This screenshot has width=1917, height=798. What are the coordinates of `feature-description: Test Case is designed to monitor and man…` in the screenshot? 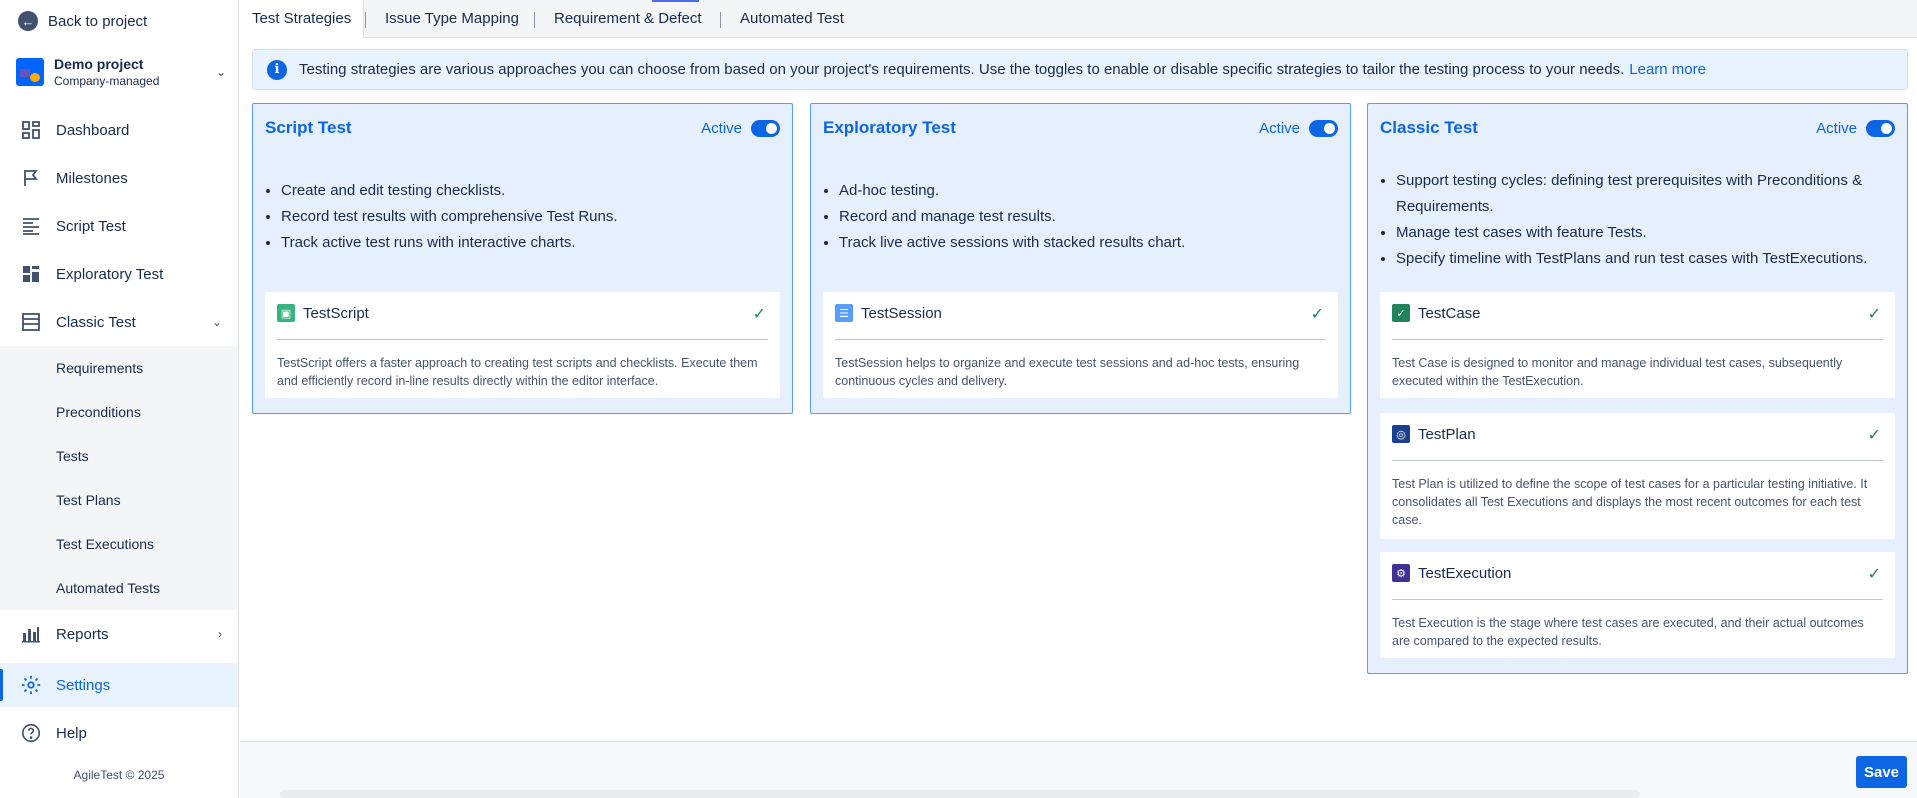 It's located at (1617, 372).